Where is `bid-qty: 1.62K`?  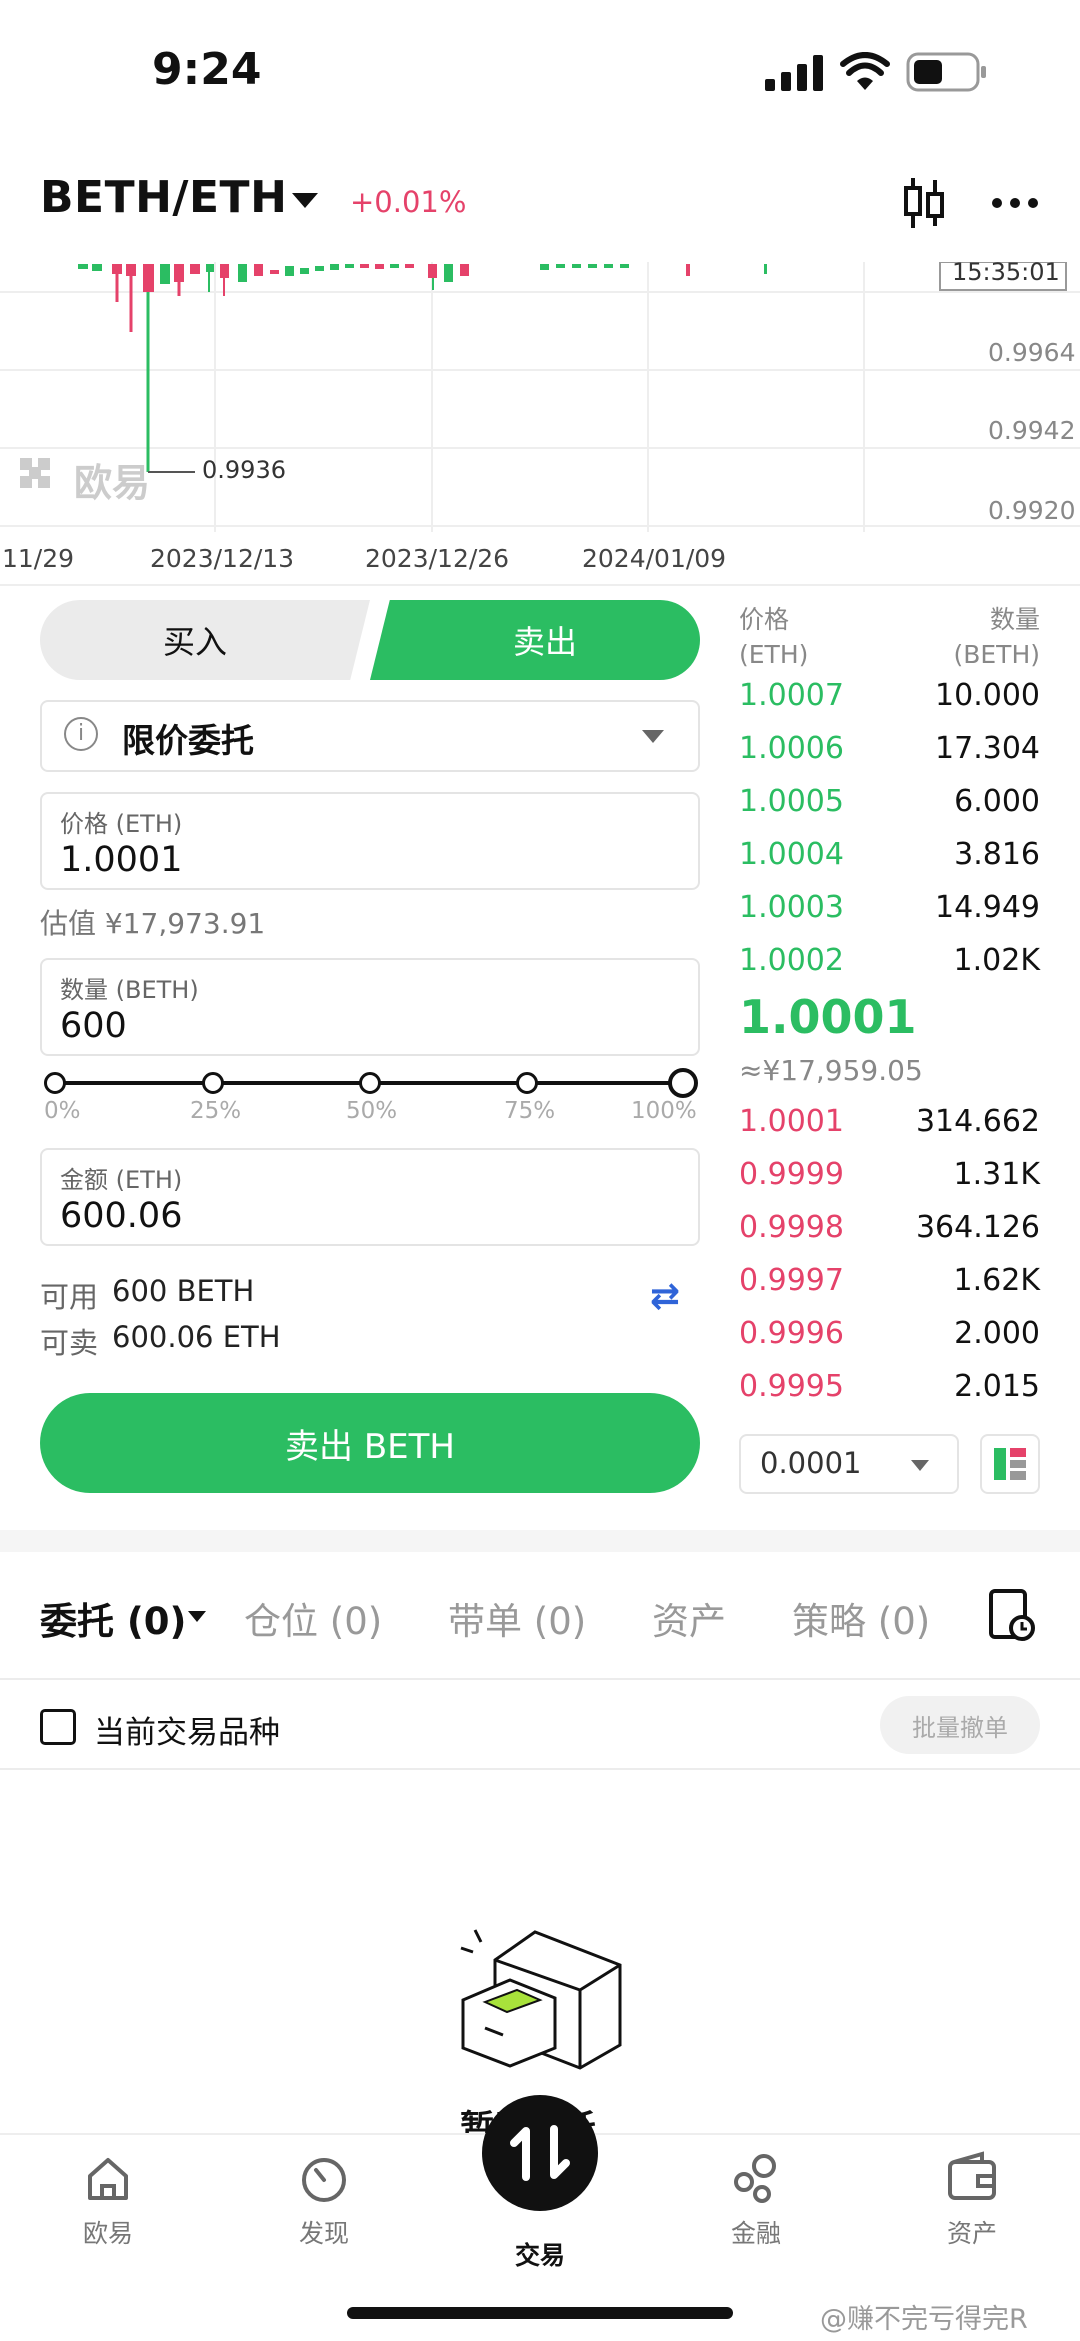 bid-qty: 1.62K is located at coordinates (996, 1280).